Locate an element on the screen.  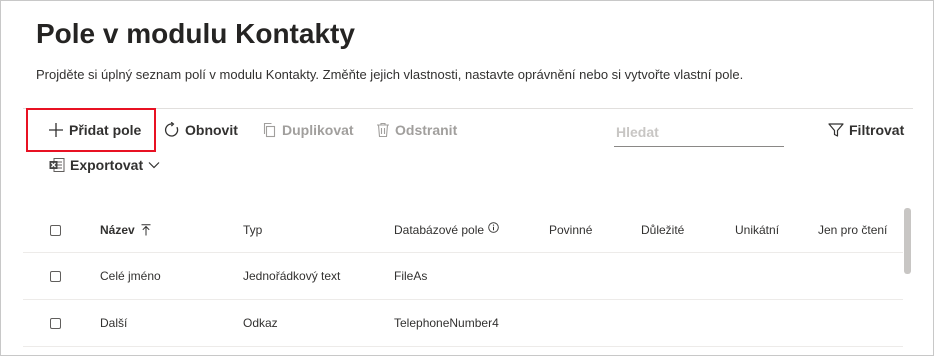
column-name-label: Název is located at coordinates (117, 230).